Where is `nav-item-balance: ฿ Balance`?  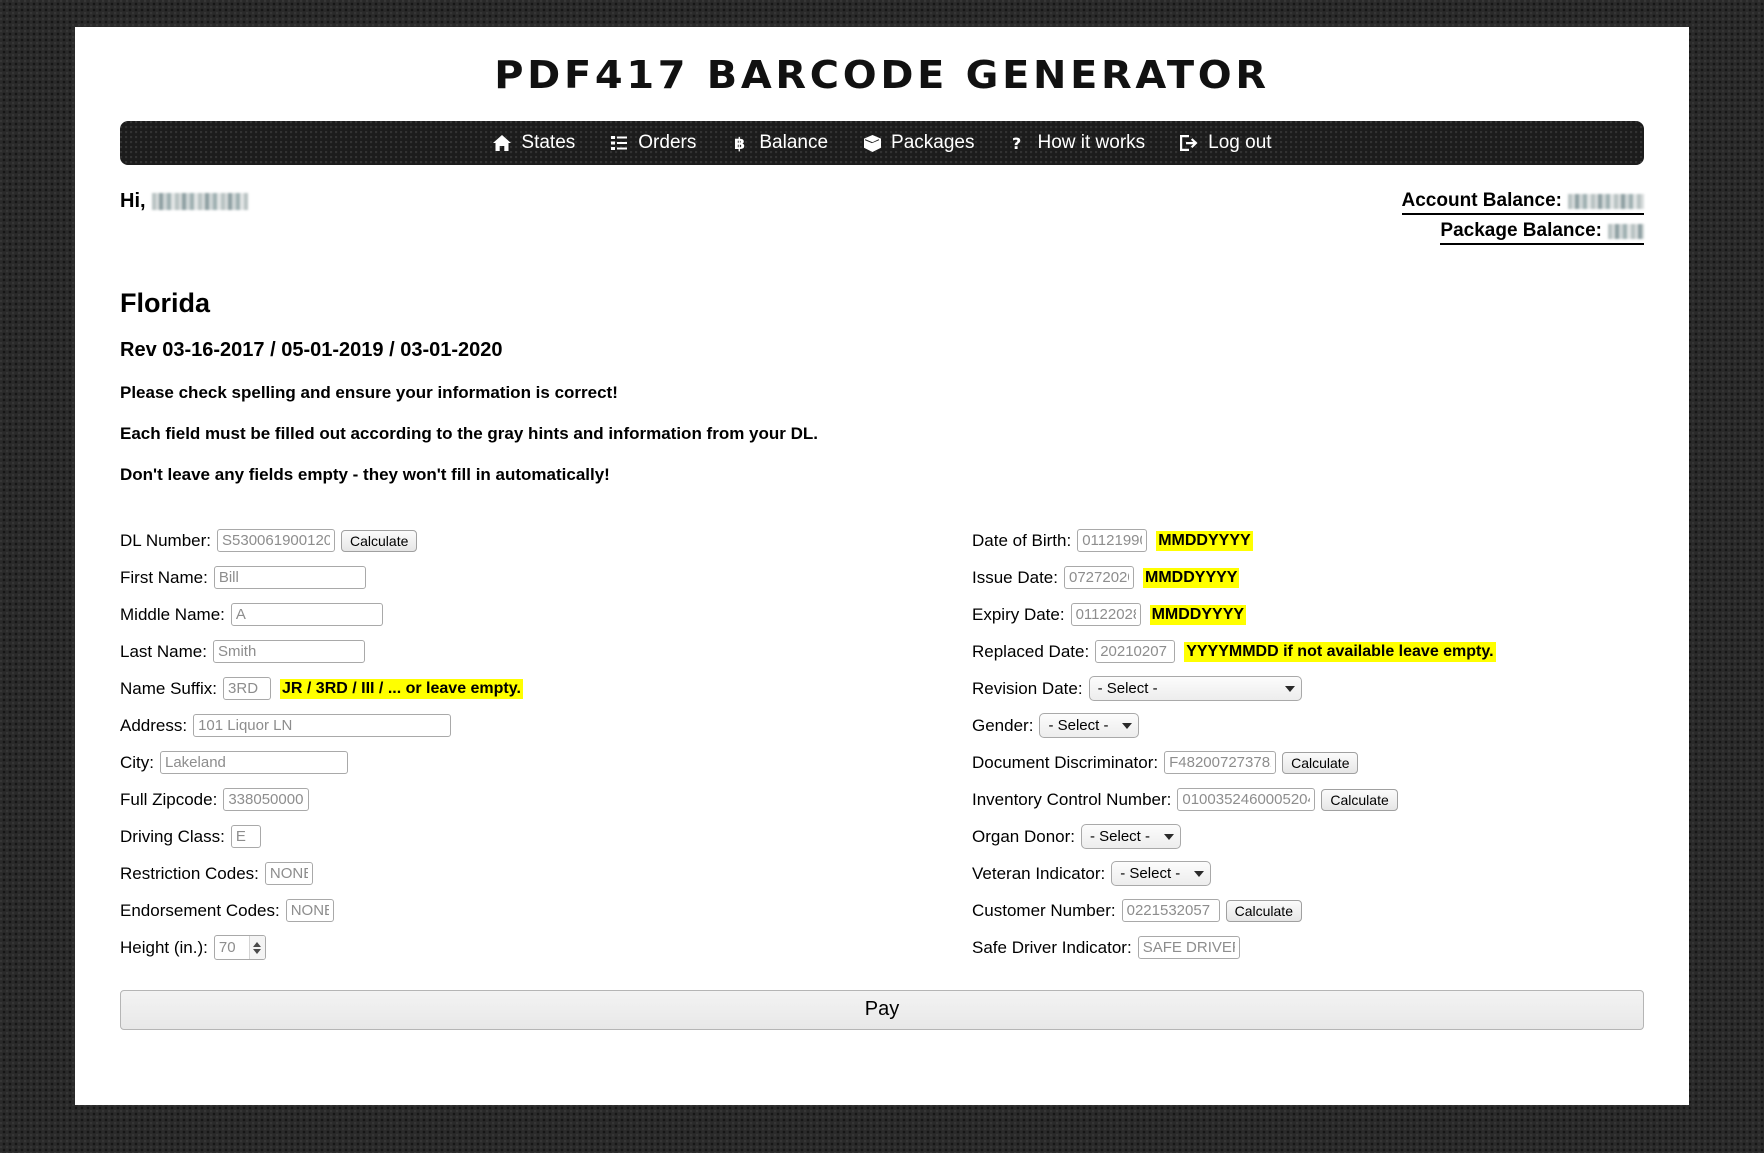 nav-item-balance: ฿ Balance is located at coordinates (779, 143).